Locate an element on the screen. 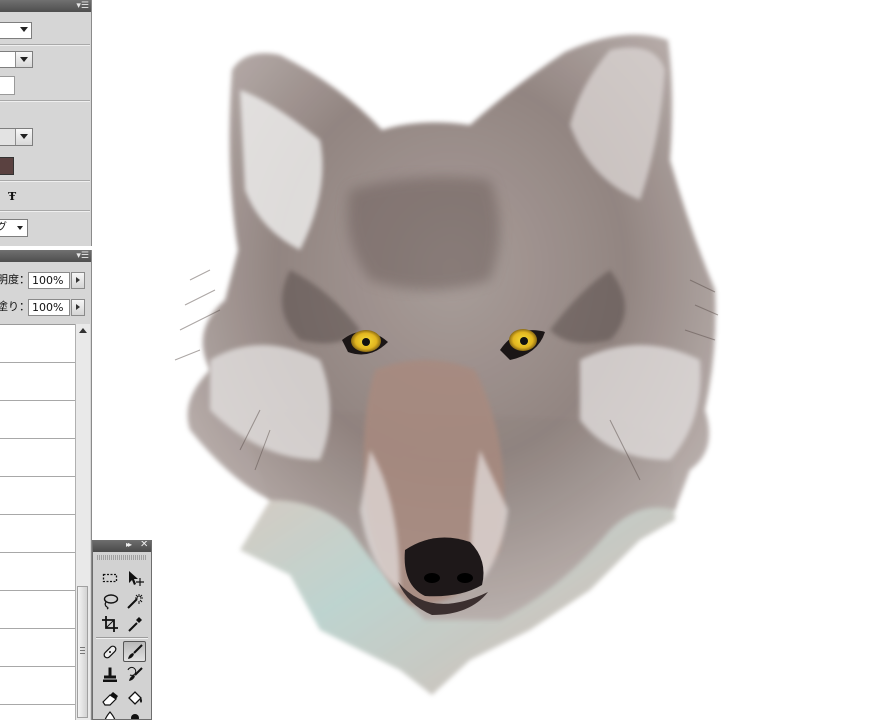 The width and height of the screenshot is (870, 720). opacity-field: 100% is located at coordinates (49, 280).